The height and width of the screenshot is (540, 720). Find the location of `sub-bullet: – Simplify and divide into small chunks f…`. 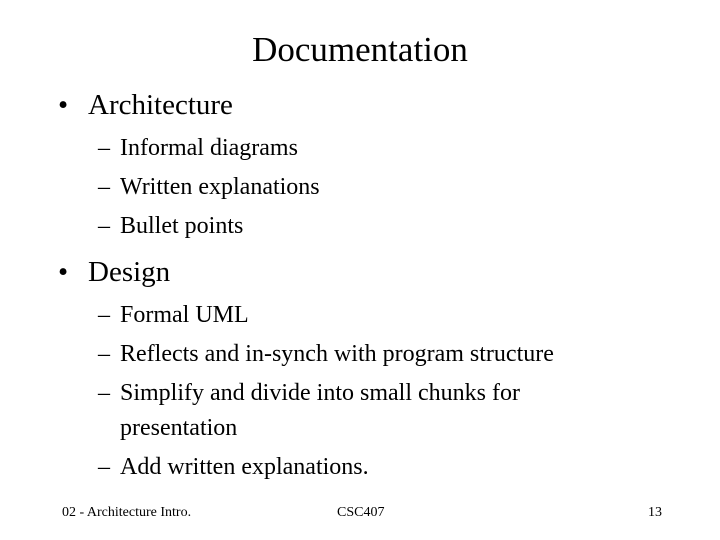

sub-bullet: – Simplify and divide into small chunks f… is located at coordinates (309, 393).